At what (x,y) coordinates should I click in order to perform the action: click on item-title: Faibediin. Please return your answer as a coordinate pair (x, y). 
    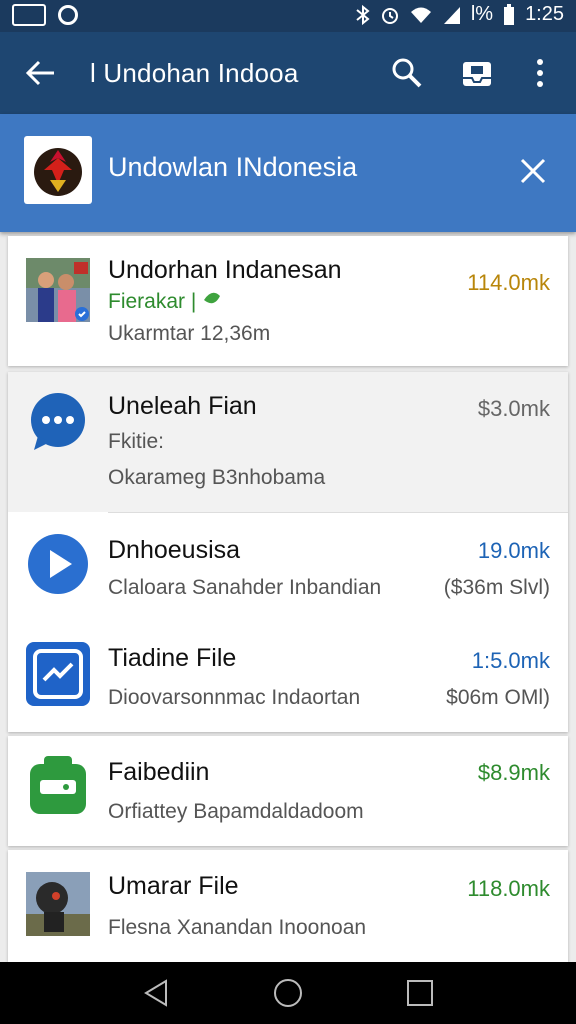
    Looking at the image, I should click on (159, 772).